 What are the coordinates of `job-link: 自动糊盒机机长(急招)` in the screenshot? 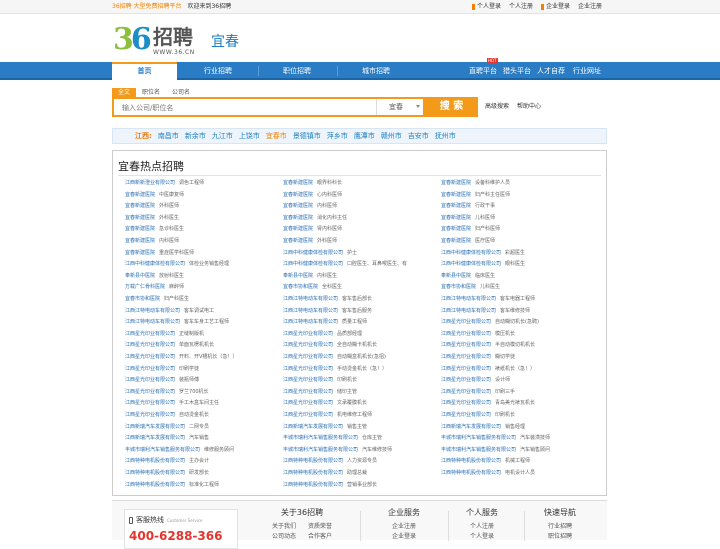 It's located at (361, 357).